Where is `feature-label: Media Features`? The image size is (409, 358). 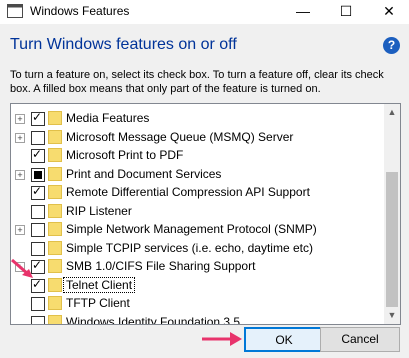
feature-label: Media Features is located at coordinates (108, 118).